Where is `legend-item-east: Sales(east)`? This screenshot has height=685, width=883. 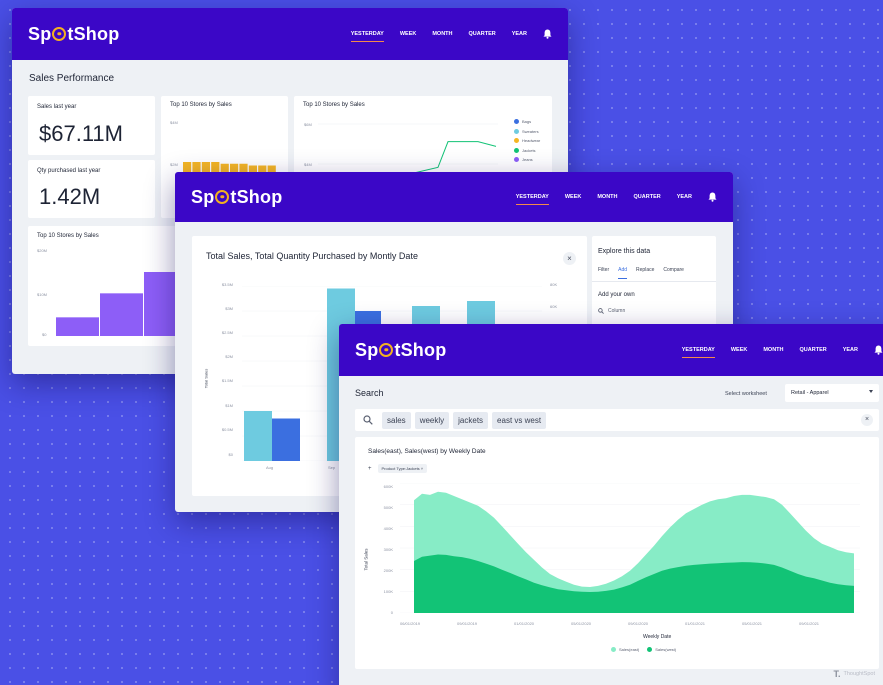 legend-item-east: Sales(east) is located at coordinates (625, 650).